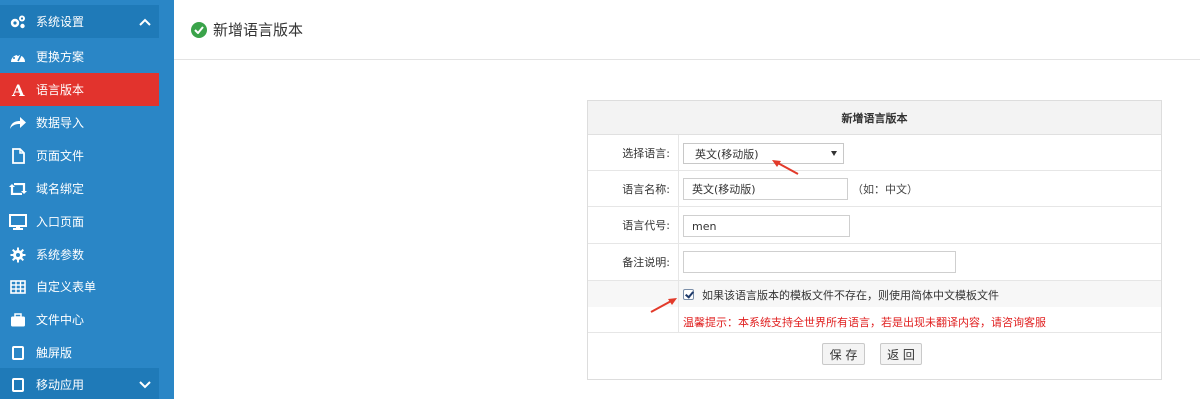 Image resolution: width=1200 pixels, height=399 pixels. What do you see at coordinates (54, 353) in the screenshot?
I see `sidebar-item-label: 触屏版` at bounding box center [54, 353].